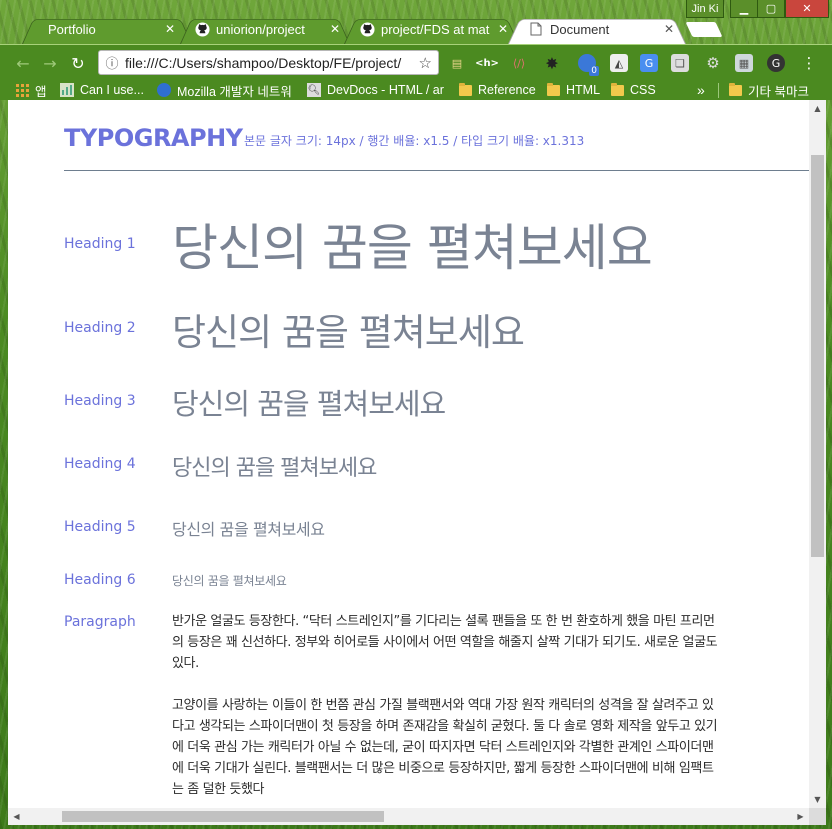  I want to click on tab-document-title: Document, so click(593, 29).